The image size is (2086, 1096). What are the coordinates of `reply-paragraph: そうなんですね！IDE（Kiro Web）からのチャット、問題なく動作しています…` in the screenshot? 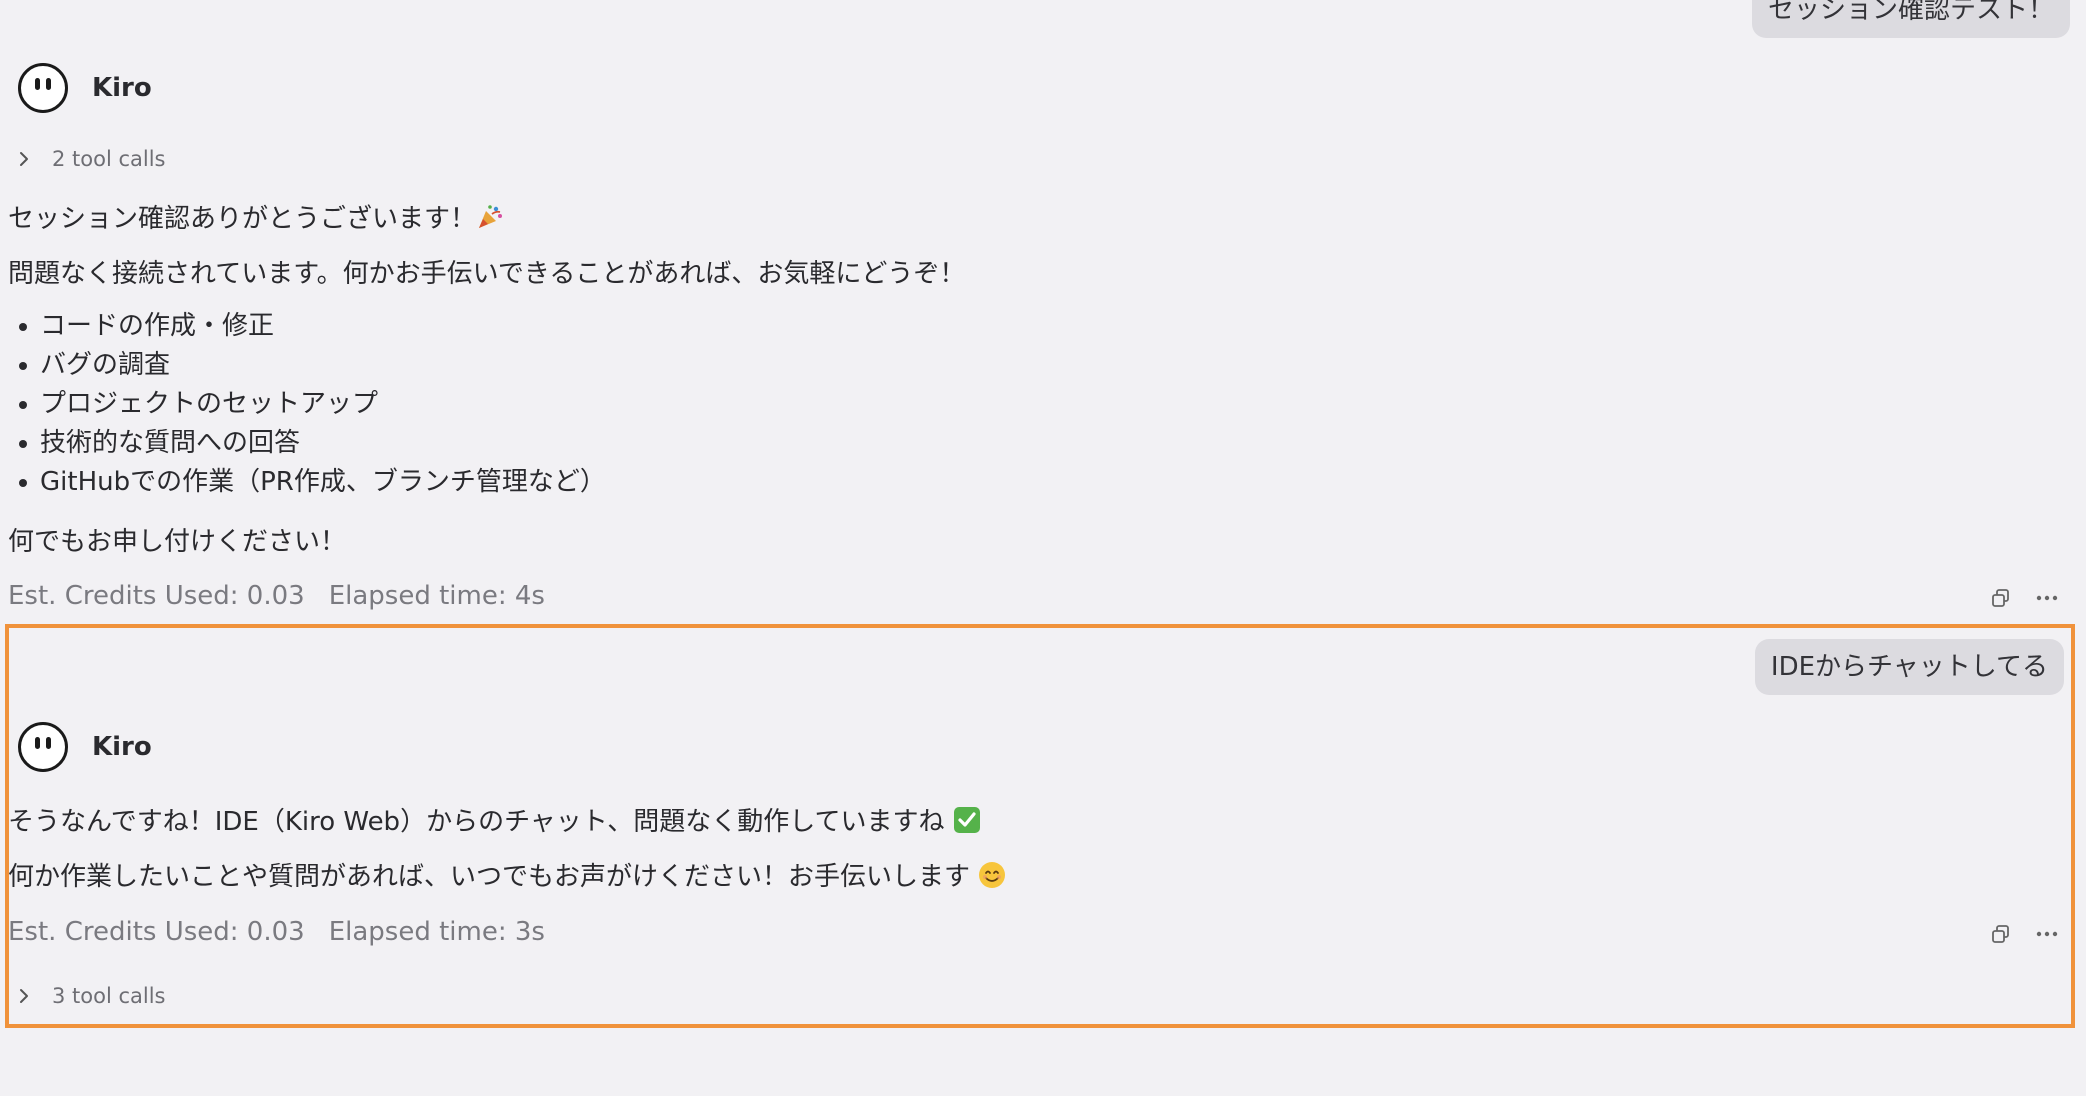 It's located at (494, 821).